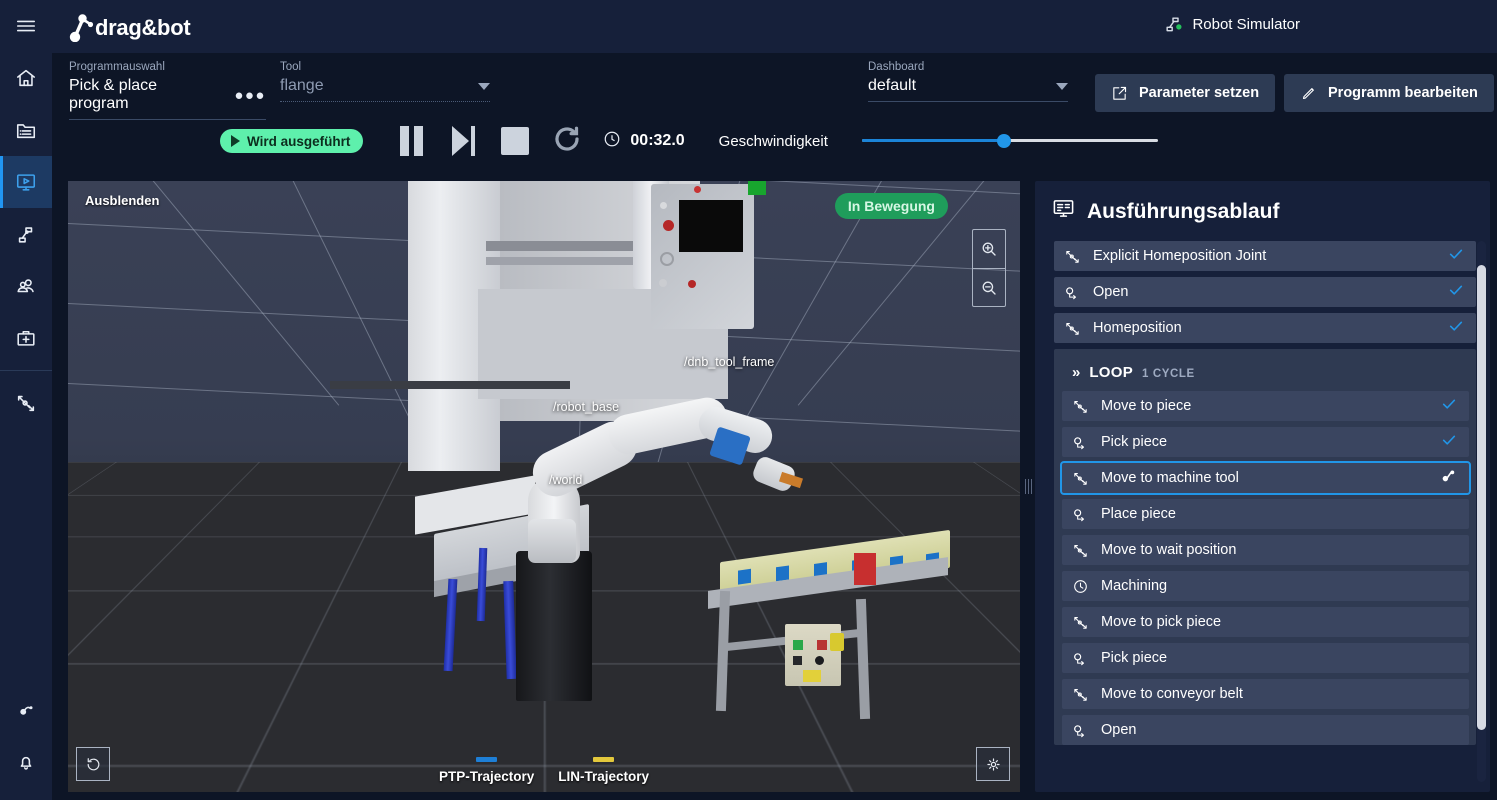  I want to click on program-select: Programmauswahl Pick & place program ●●●, so click(167, 90).